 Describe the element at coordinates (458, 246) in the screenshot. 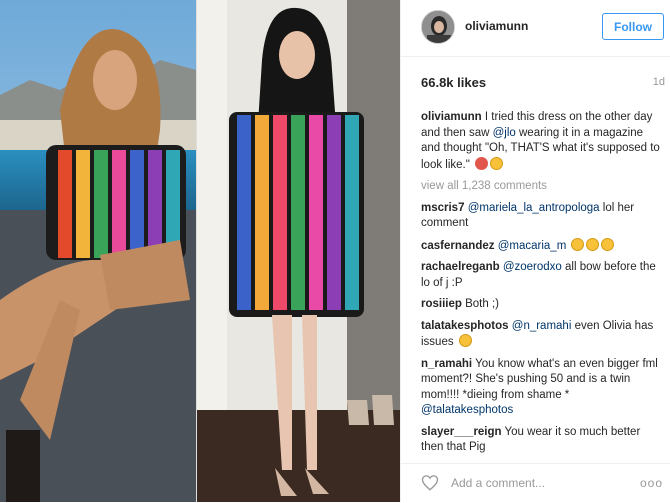

I see `comment-username: casfernandez` at that location.